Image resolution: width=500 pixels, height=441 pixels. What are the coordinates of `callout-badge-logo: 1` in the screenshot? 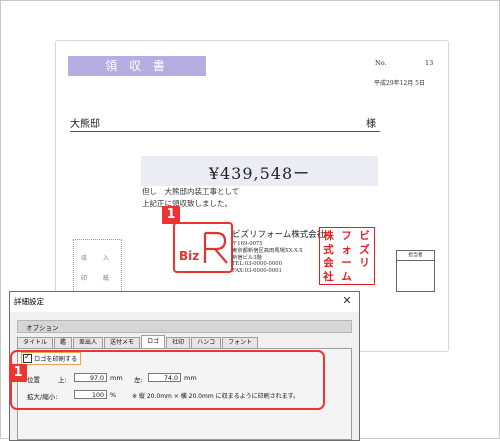 It's located at (171, 215).